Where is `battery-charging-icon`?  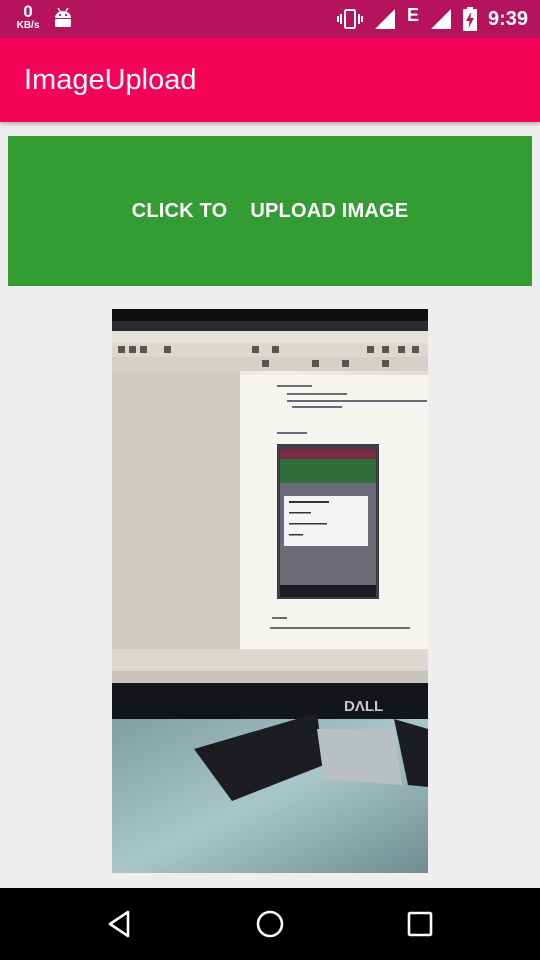
battery-charging-icon is located at coordinates (469, 19).